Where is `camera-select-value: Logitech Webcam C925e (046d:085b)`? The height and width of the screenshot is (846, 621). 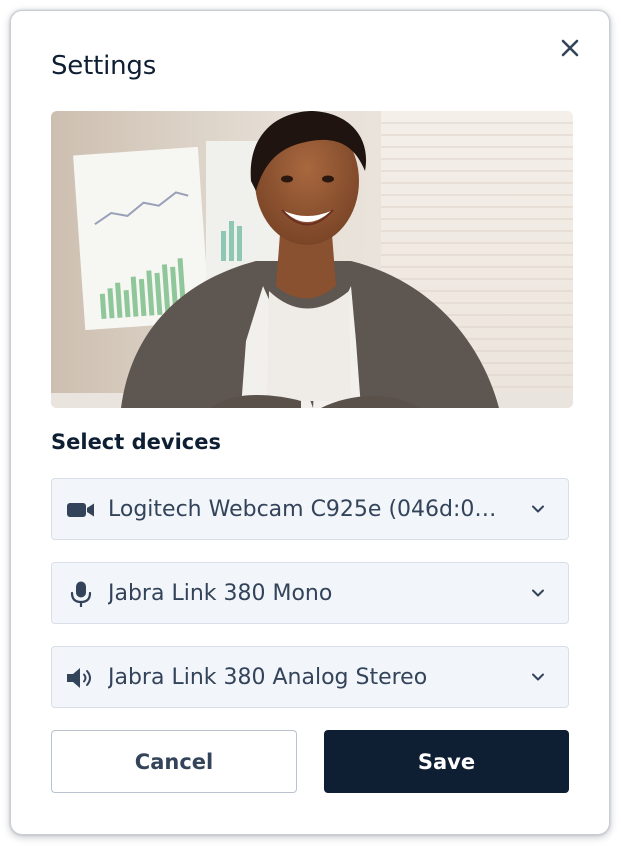
camera-select-value: Logitech Webcam C925e (046d:085b) is located at coordinates (308, 509).